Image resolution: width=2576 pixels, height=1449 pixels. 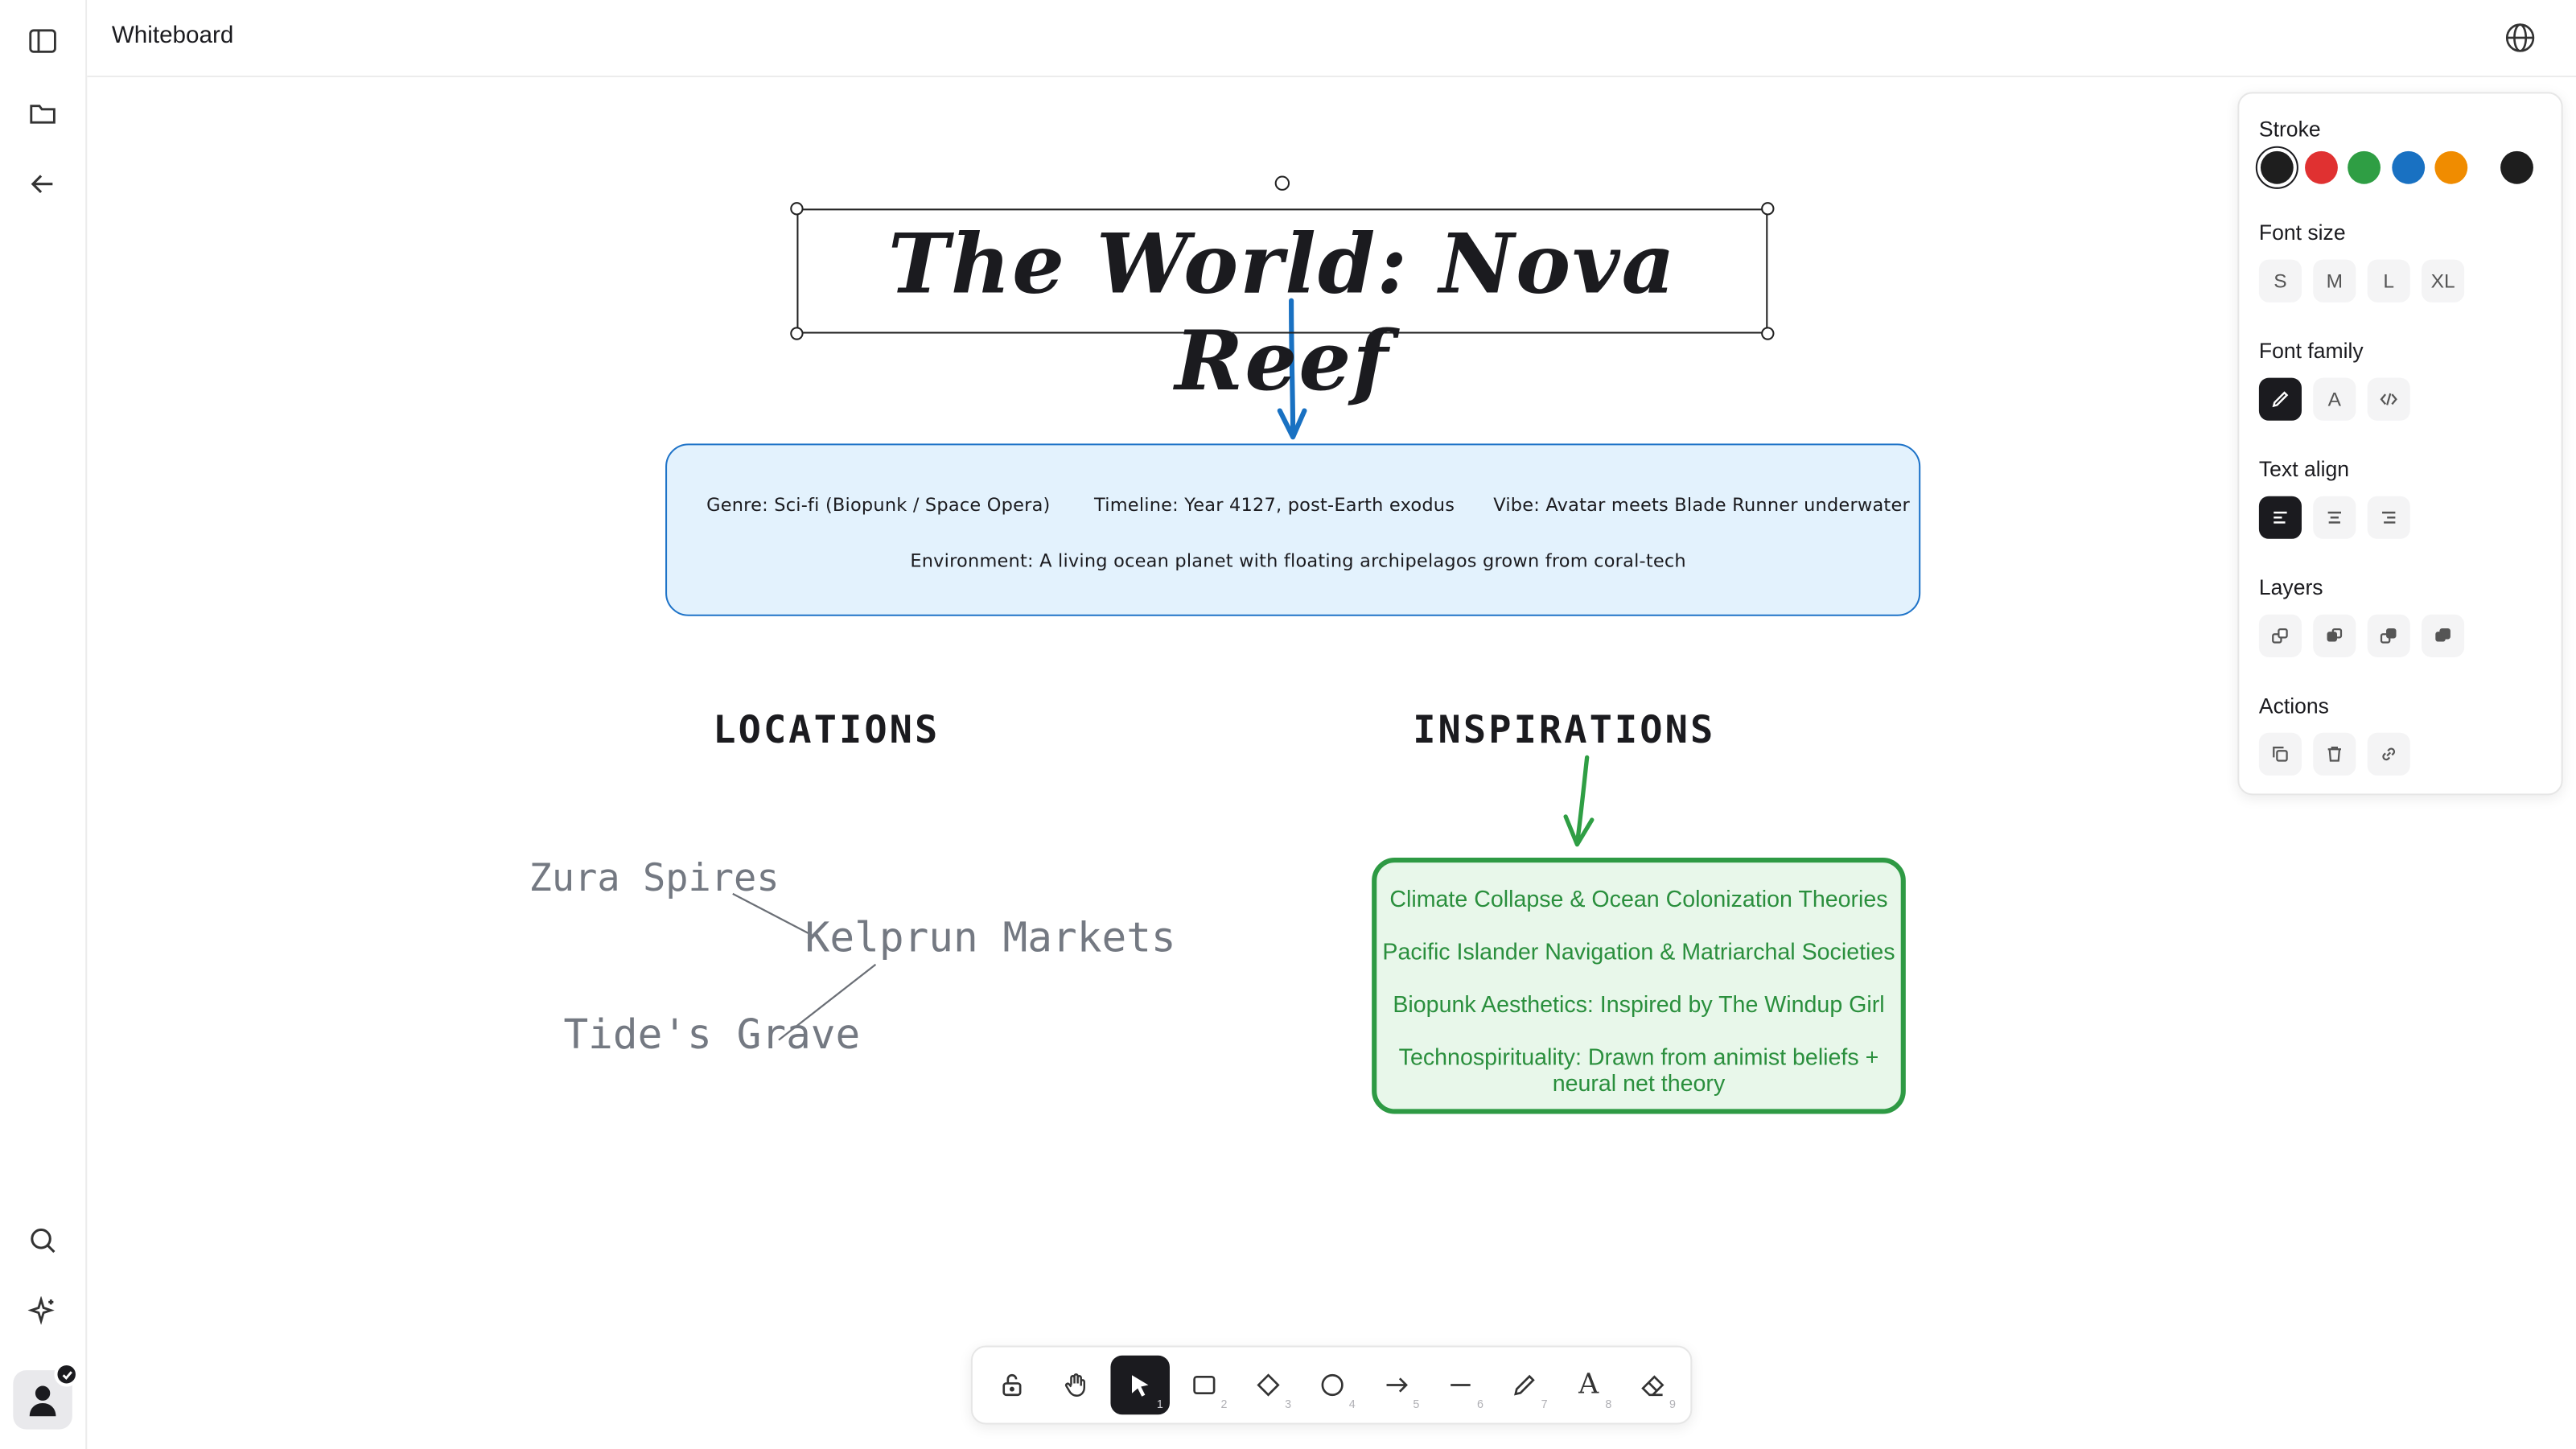 What do you see at coordinates (1672, 1405) in the screenshot?
I see `tool-shortcut-key: 9` at bounding box center [1672, 1405].